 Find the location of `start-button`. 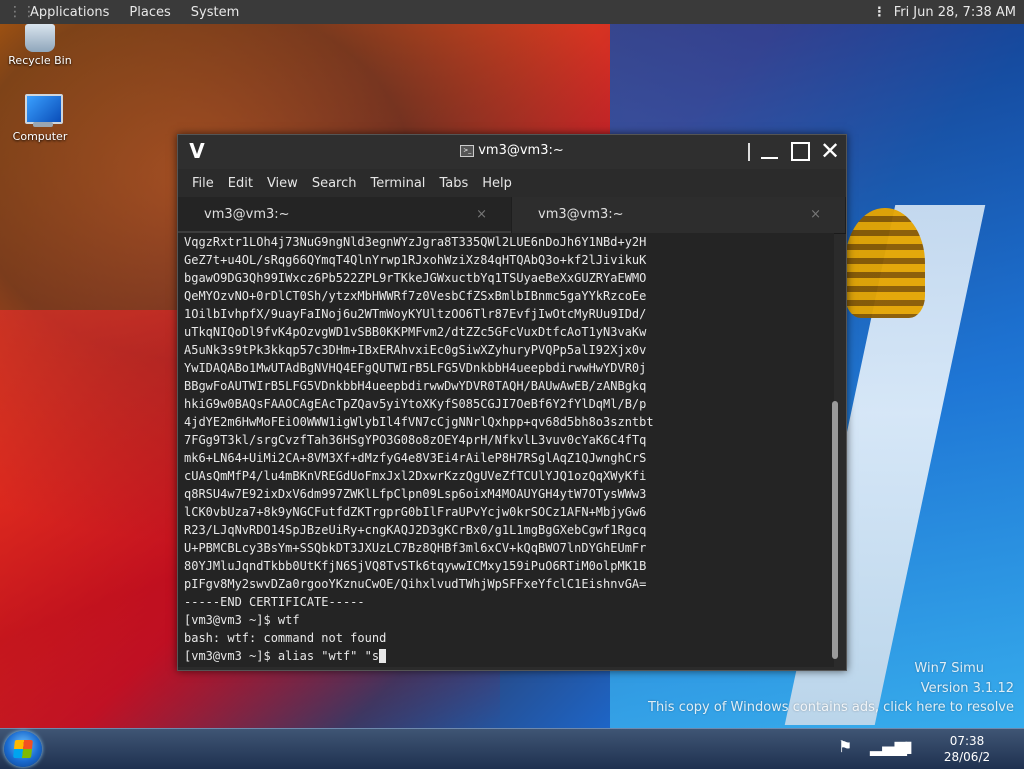

start-button is located at coordinates (23, 749).